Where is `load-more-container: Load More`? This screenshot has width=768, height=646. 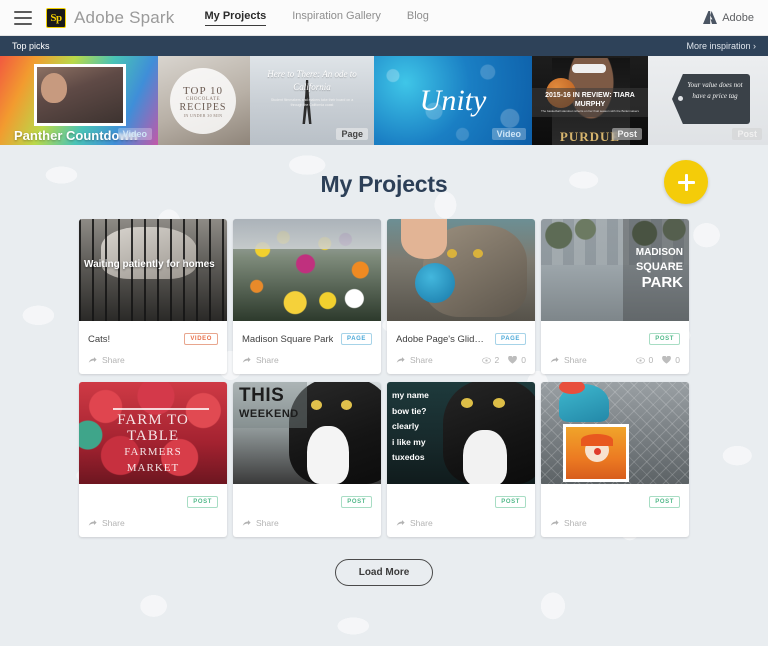
load-more-container: Load More is located at coordinates (384, 572).